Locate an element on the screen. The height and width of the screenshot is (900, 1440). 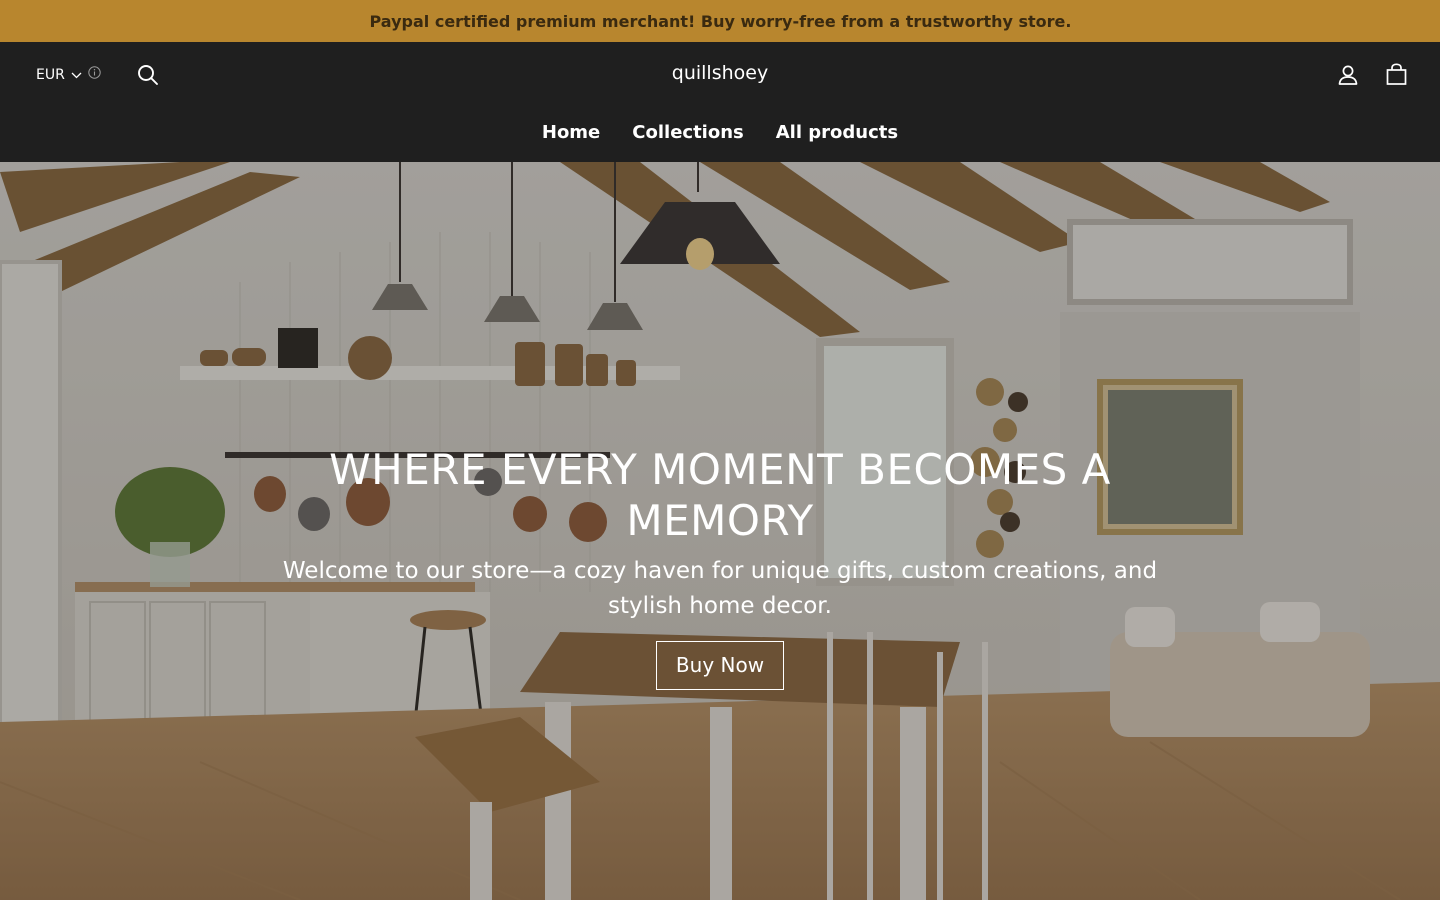
search-icon is located at coordinates (148, 77).